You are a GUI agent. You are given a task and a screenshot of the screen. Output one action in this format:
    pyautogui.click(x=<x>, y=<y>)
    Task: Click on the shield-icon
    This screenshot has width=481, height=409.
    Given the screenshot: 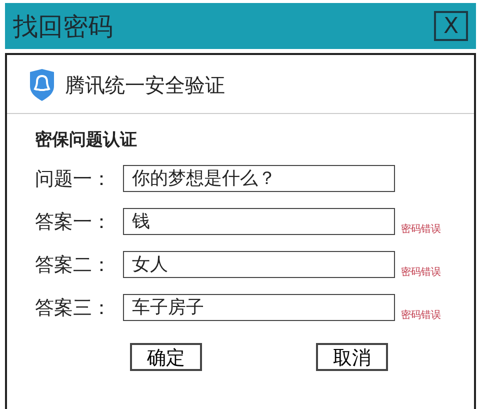 What is the action you would take?
    pyautogui.click(x=42, y=85)
    